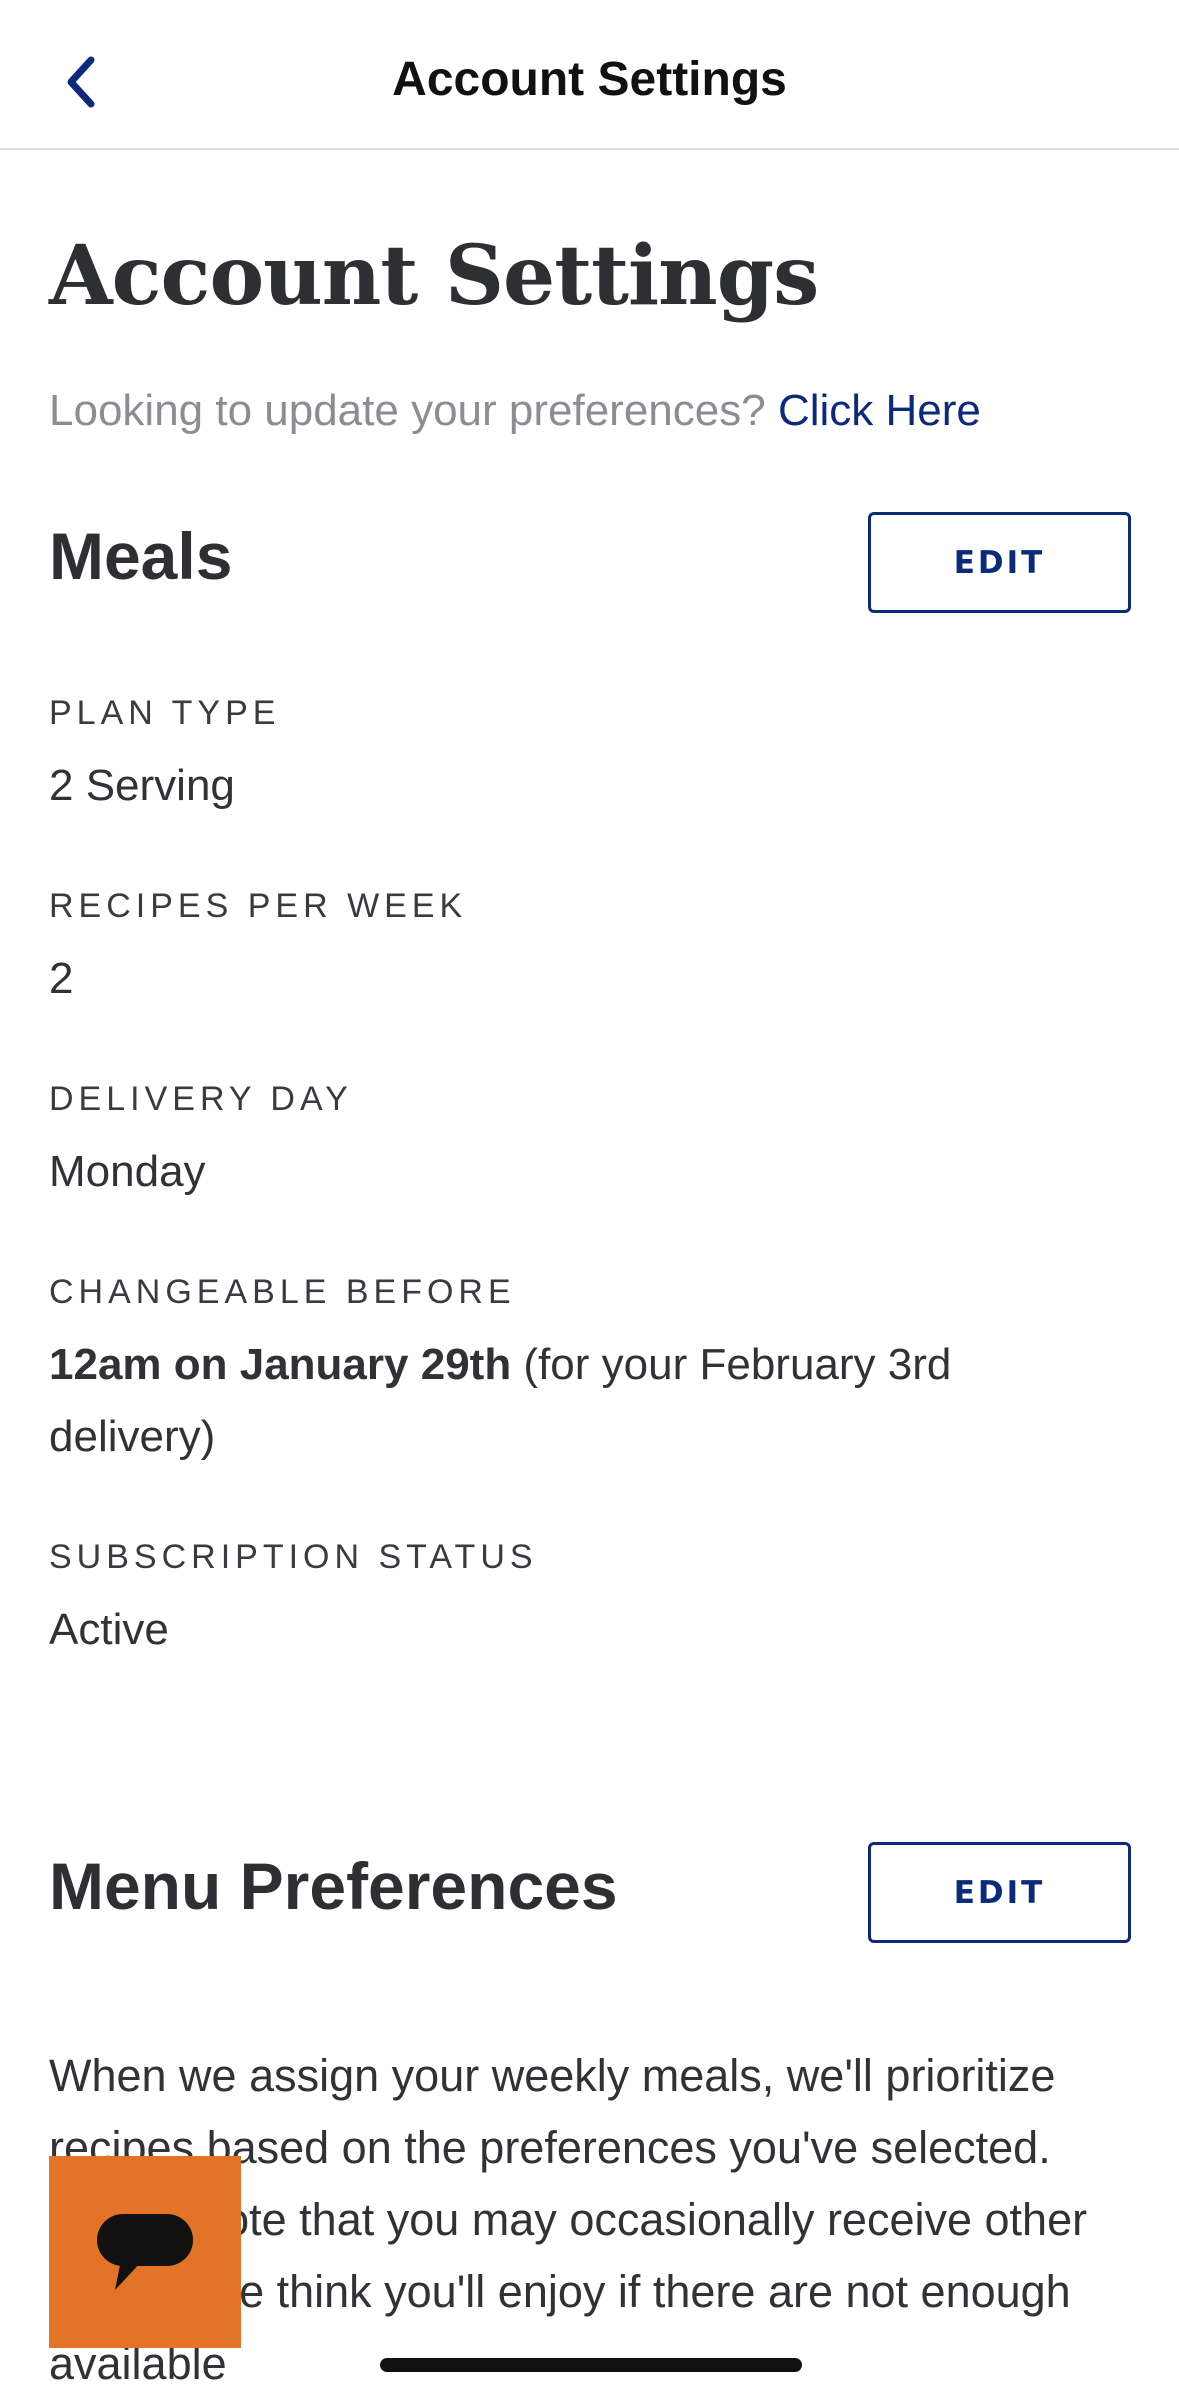  Describe the element at coordinates (879, 410) in the screenshot. I see `preferences-link: Click Here` at that location.